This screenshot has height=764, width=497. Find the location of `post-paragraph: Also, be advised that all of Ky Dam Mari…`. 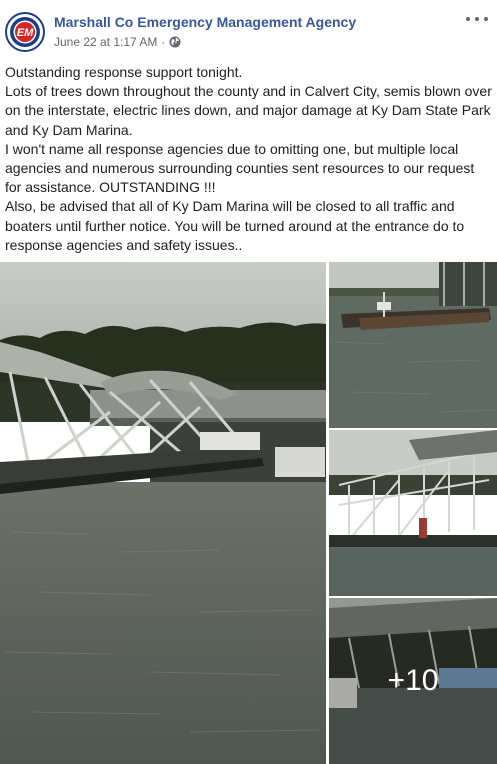

post-paragraph: Also, be advised that all of Ky Dam Mari… is located at coordinates (235, 225).